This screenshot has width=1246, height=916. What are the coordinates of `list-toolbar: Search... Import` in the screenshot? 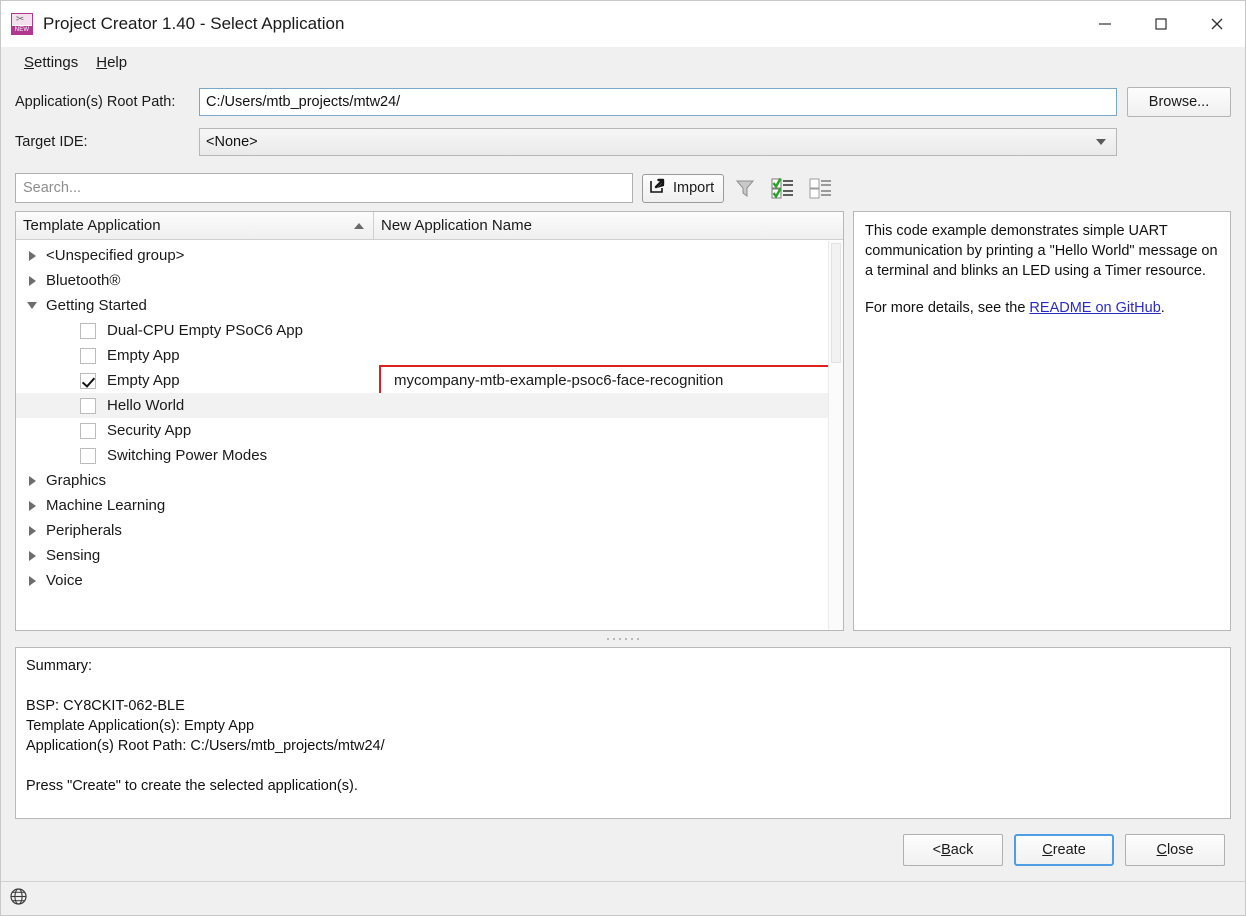 It's located at (623, 189).